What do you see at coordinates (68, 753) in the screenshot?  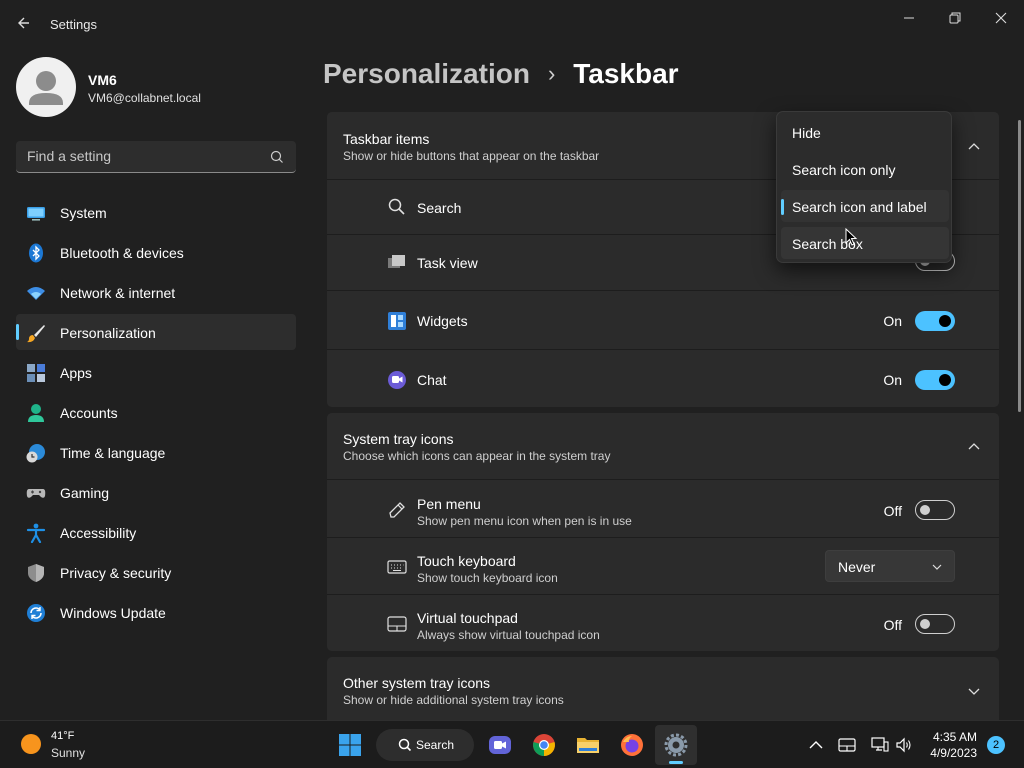 I see `weather-condition: Sunny` at bounding box center [68, 753].